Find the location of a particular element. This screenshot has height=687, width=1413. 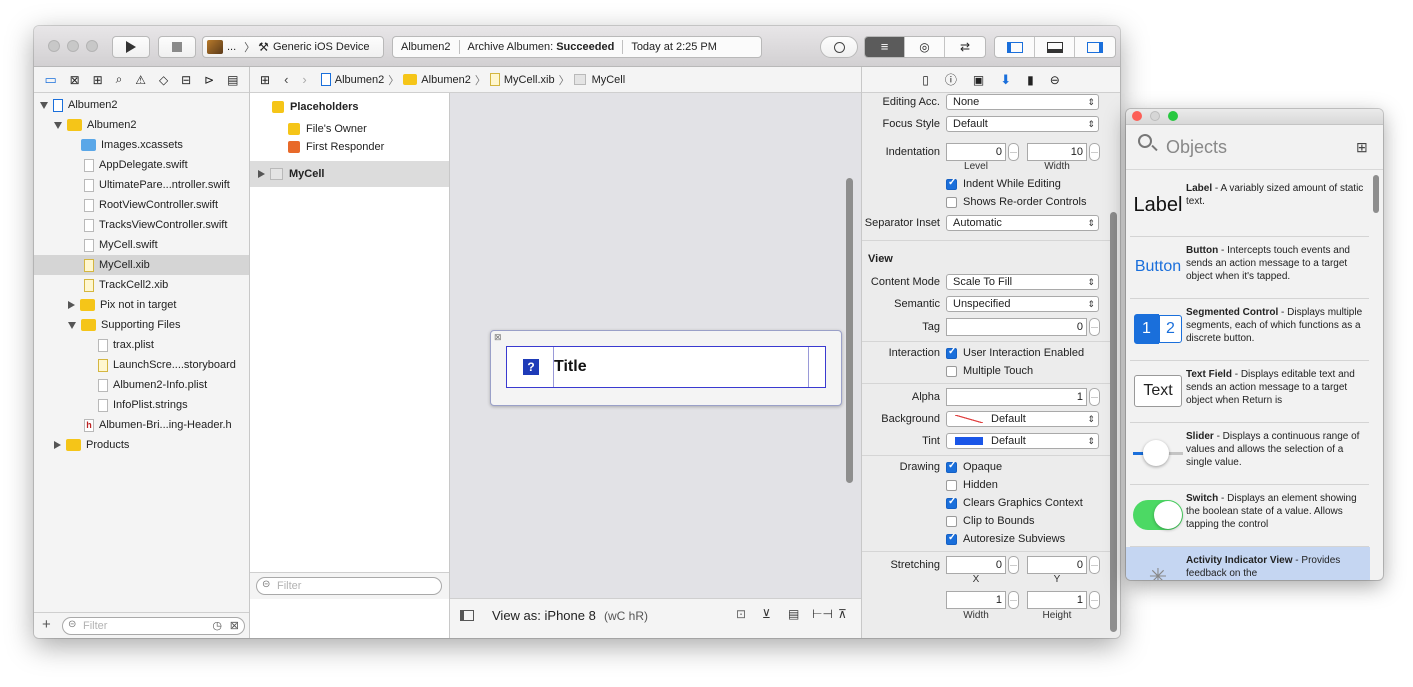

multiple-touch-checkbox is located at coordinates (951, 371).